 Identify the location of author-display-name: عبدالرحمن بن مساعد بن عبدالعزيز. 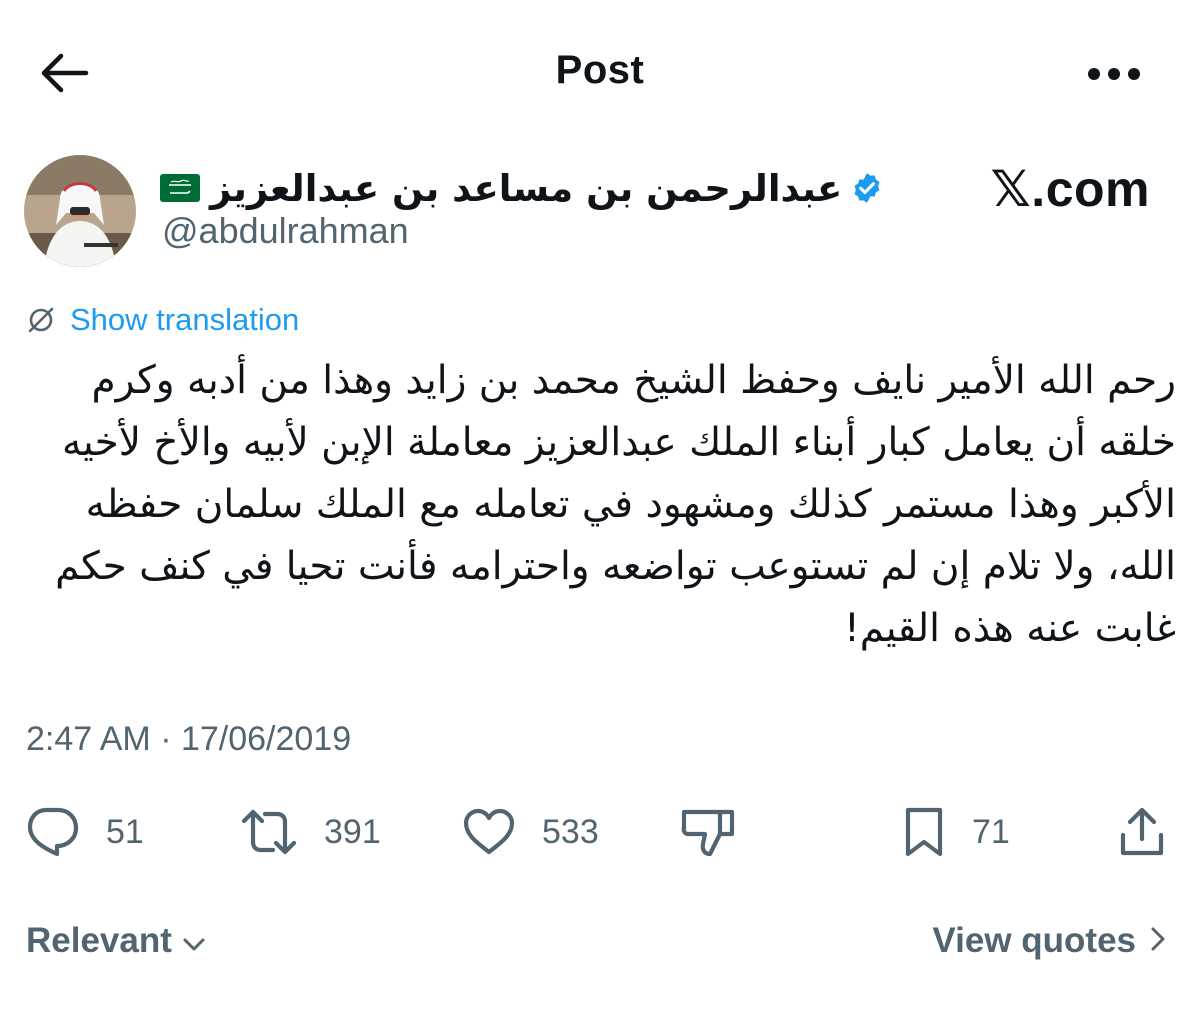
(526, 188).